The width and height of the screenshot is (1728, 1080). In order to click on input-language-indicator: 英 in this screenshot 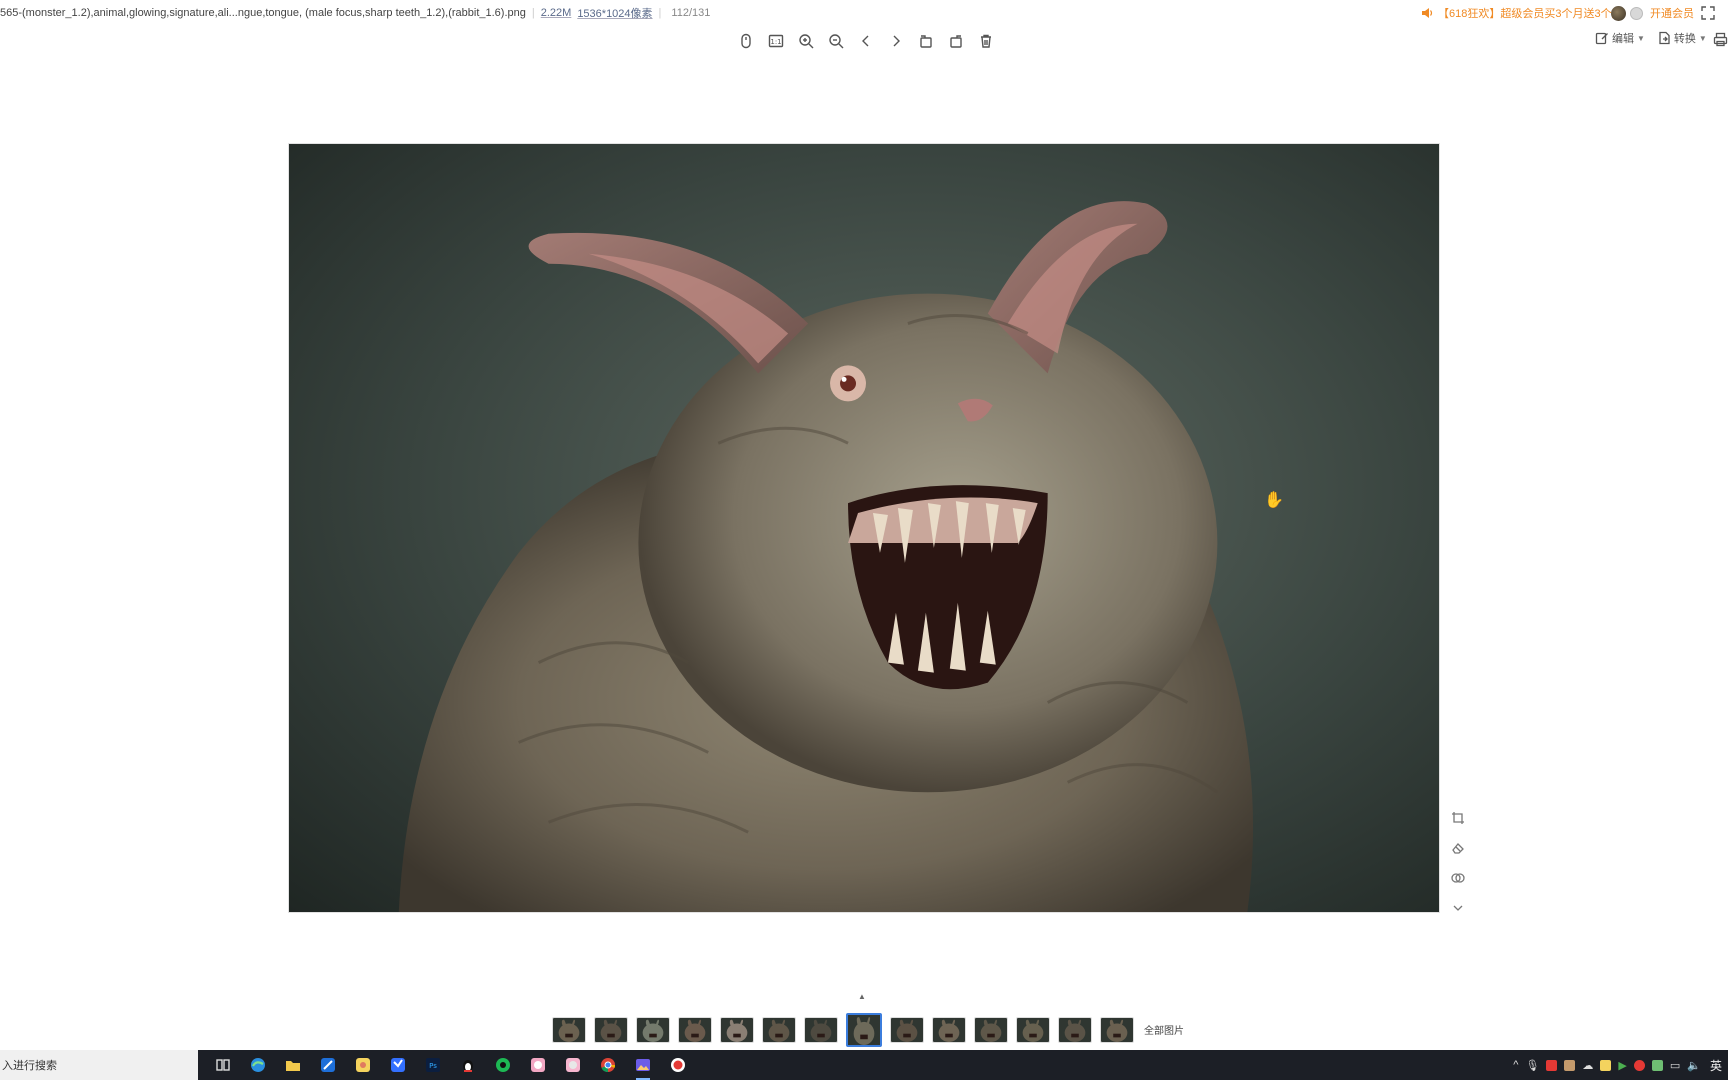, I will do `click(1716, 1065)`.